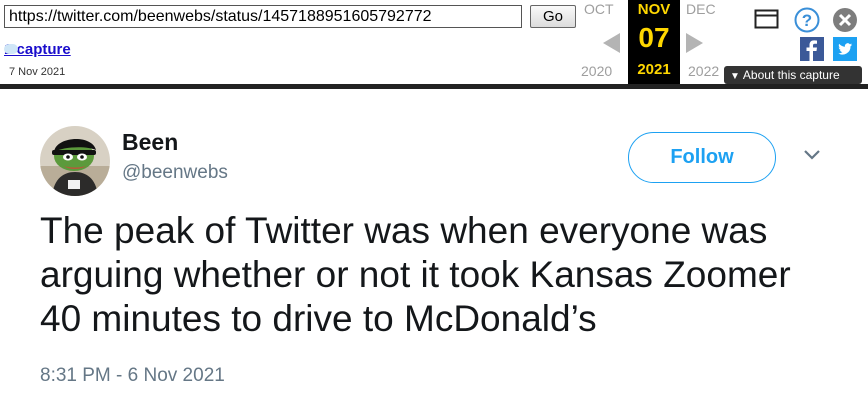  Describe the element at coordinates (599, 9) in the screenshot. I see `prev-month-link: OCT` at that location.